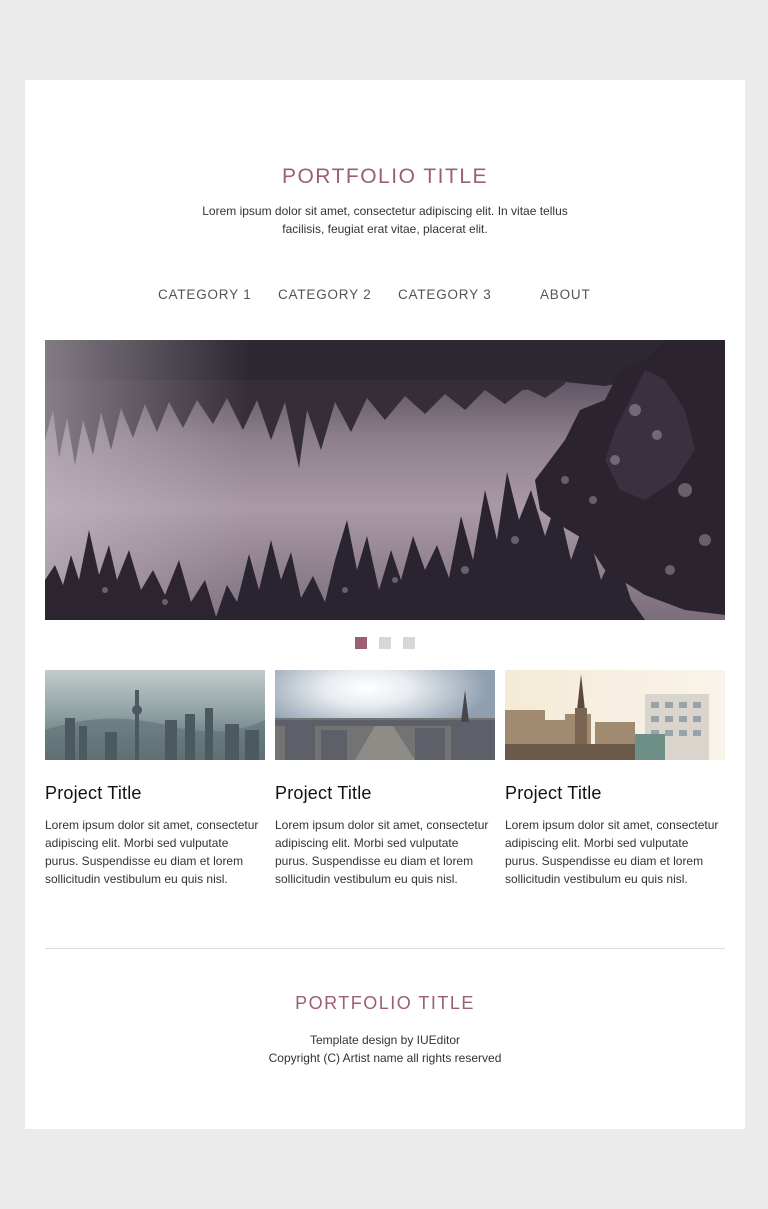  Describe the element at coordinates (205, 295) in the screenshot. I see `nav-item-category-1: CATEGORY 1` at that location.